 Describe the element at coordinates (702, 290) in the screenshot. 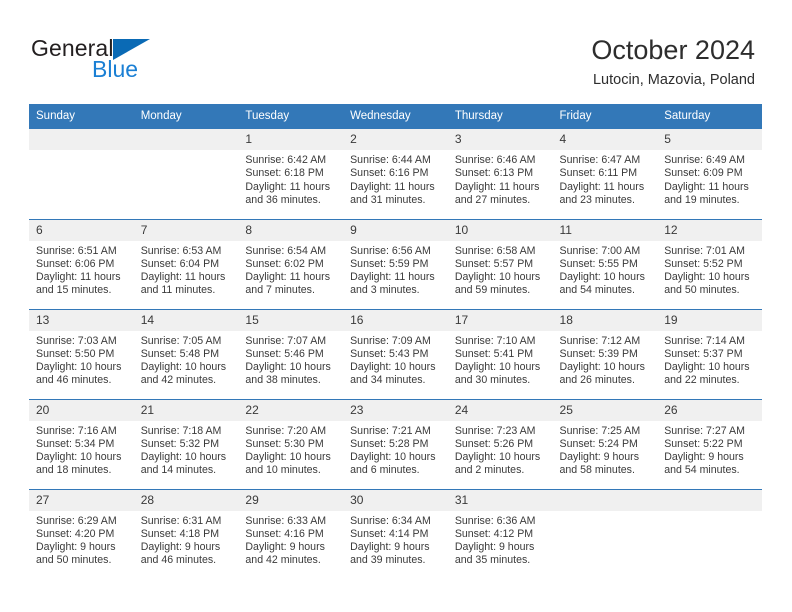

I see `daylight-text-line2: and 50 minutes.` at that location.